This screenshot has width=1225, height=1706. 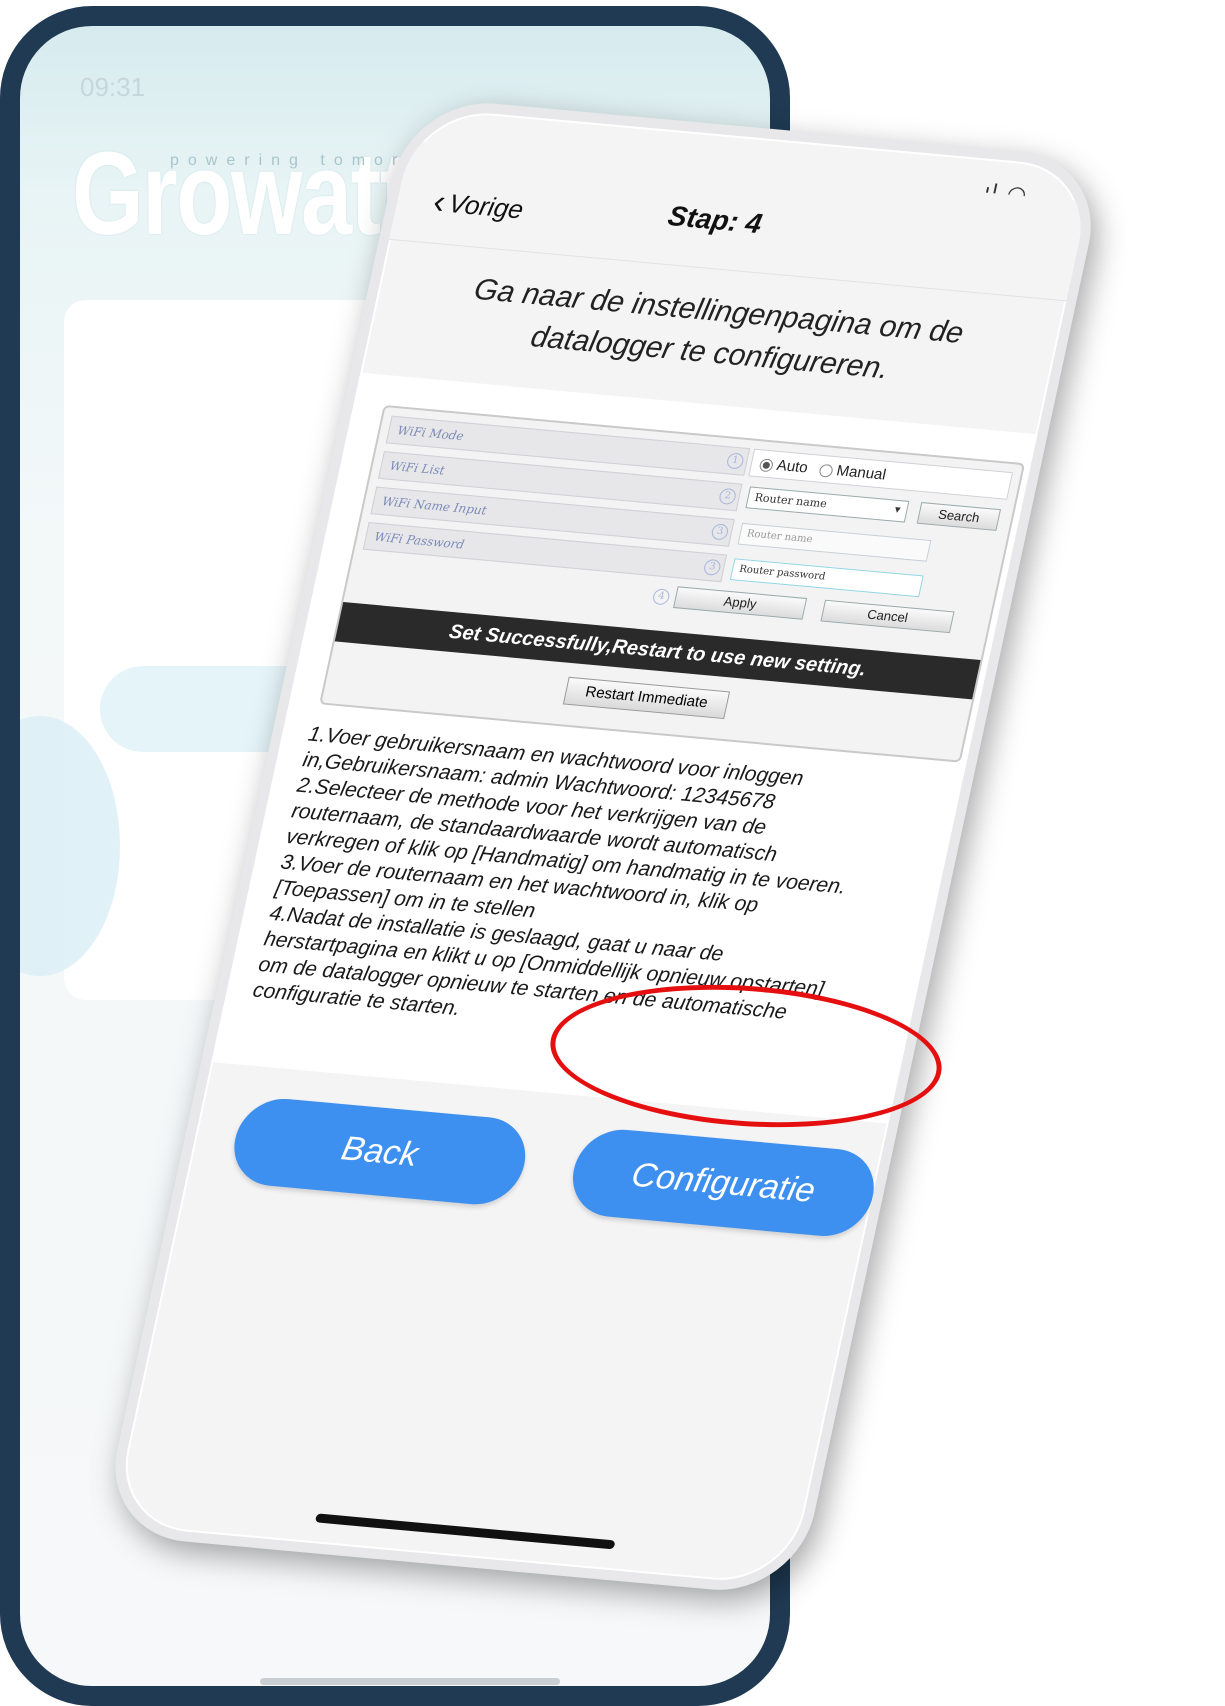 What do you see at coordinates (861, 473) in the screenshot?
I see `radio-manual-label: Manual` at bounding box center [861, 473].